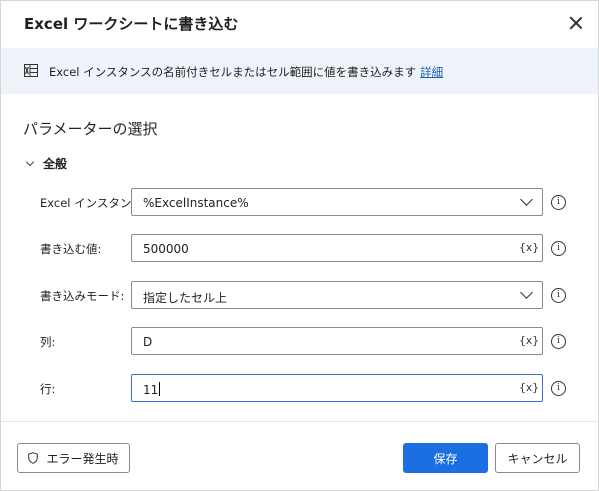 The image size is (599, 491). Describe the element at coordinates (196, 203) in the screenshot. I see `excel-instance-value: %ExcelInstance%` at that location.